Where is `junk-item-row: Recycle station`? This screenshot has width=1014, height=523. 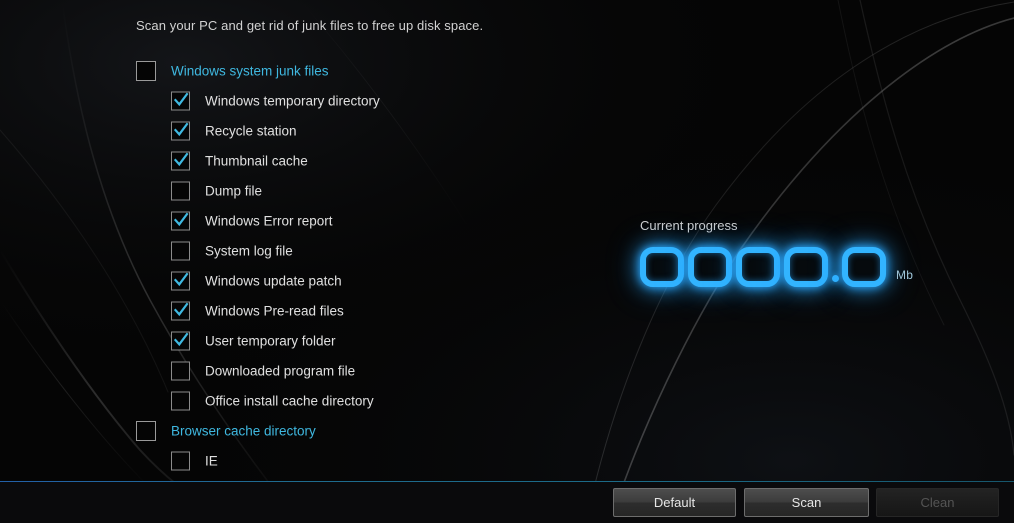
junk-item-row: Recycle station is located at coordinates (310, 131).